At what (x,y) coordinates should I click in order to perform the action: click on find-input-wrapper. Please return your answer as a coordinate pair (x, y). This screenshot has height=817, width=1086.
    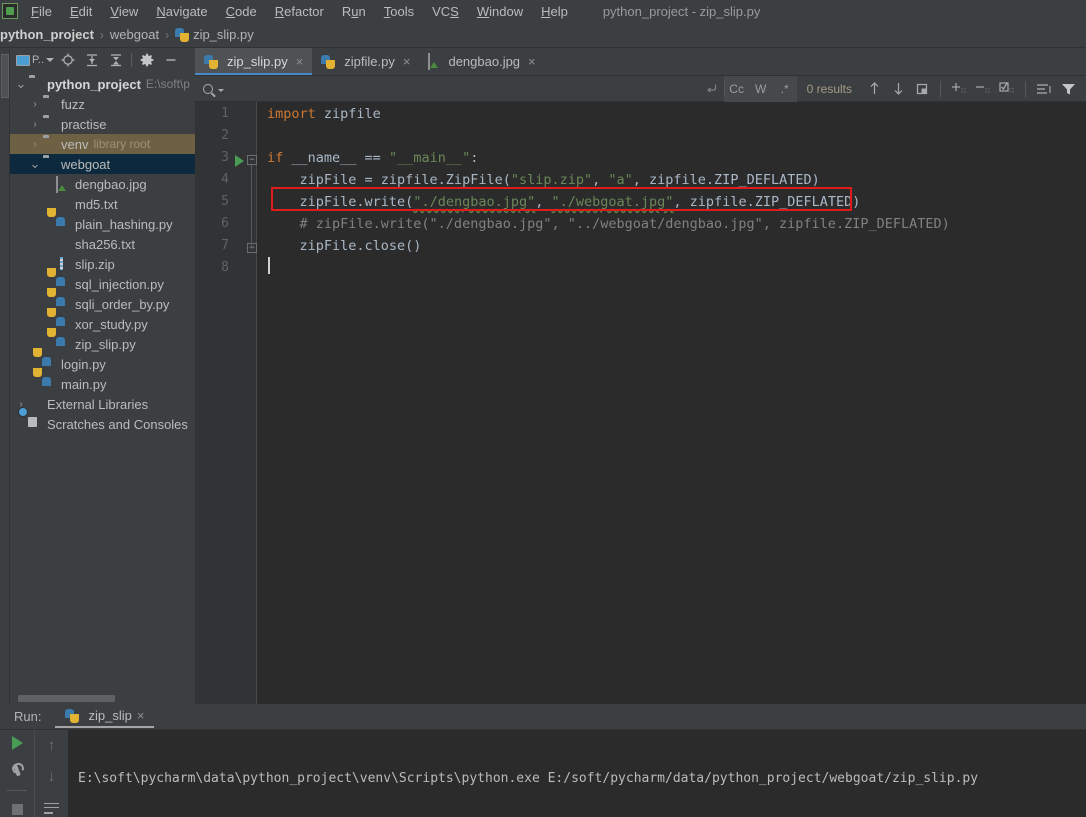
    Looking at the image, I should click on (447, 88).